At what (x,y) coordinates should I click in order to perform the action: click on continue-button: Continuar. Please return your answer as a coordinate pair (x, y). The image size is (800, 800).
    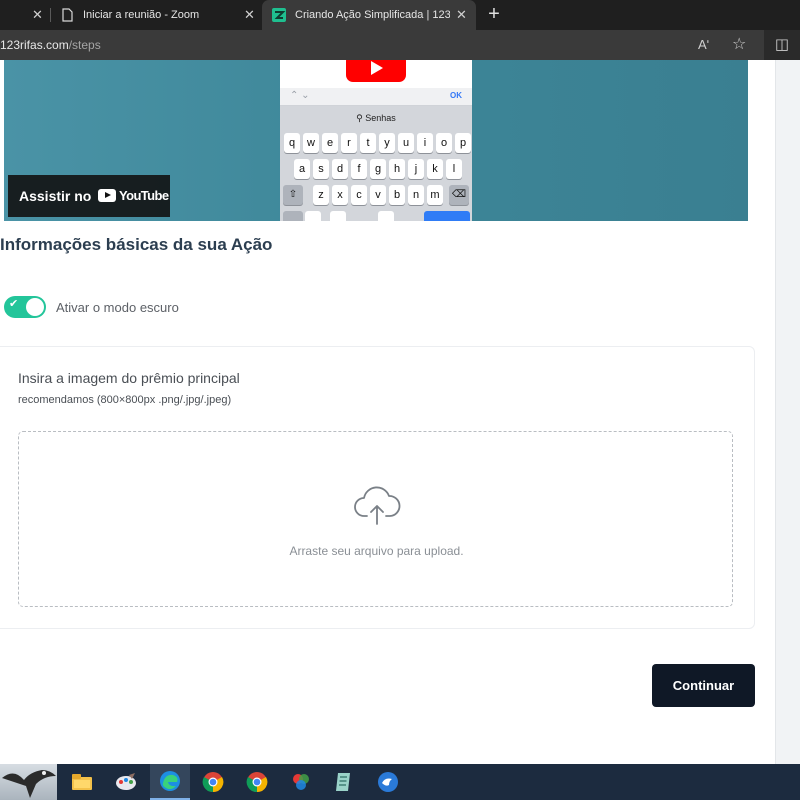
    Looking at the image, I should click on (703, 685).